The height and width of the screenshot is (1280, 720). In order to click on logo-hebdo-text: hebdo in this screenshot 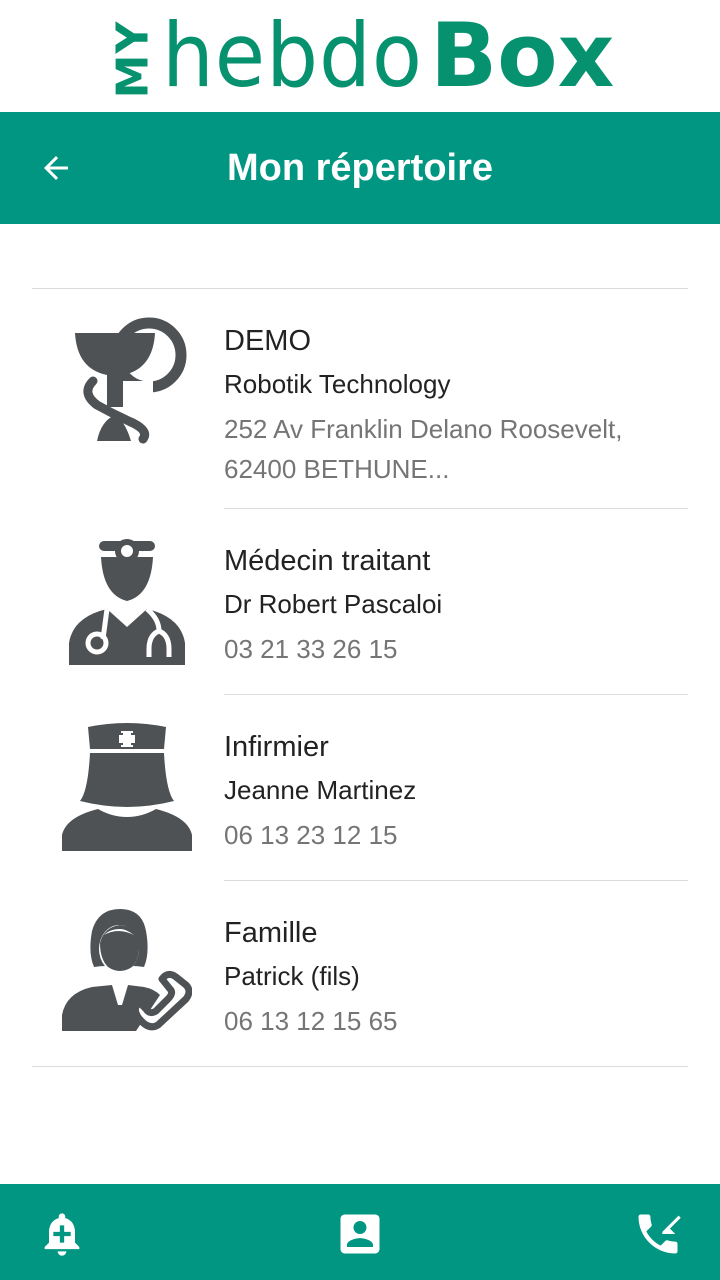, I will do `click(292, 55)`.